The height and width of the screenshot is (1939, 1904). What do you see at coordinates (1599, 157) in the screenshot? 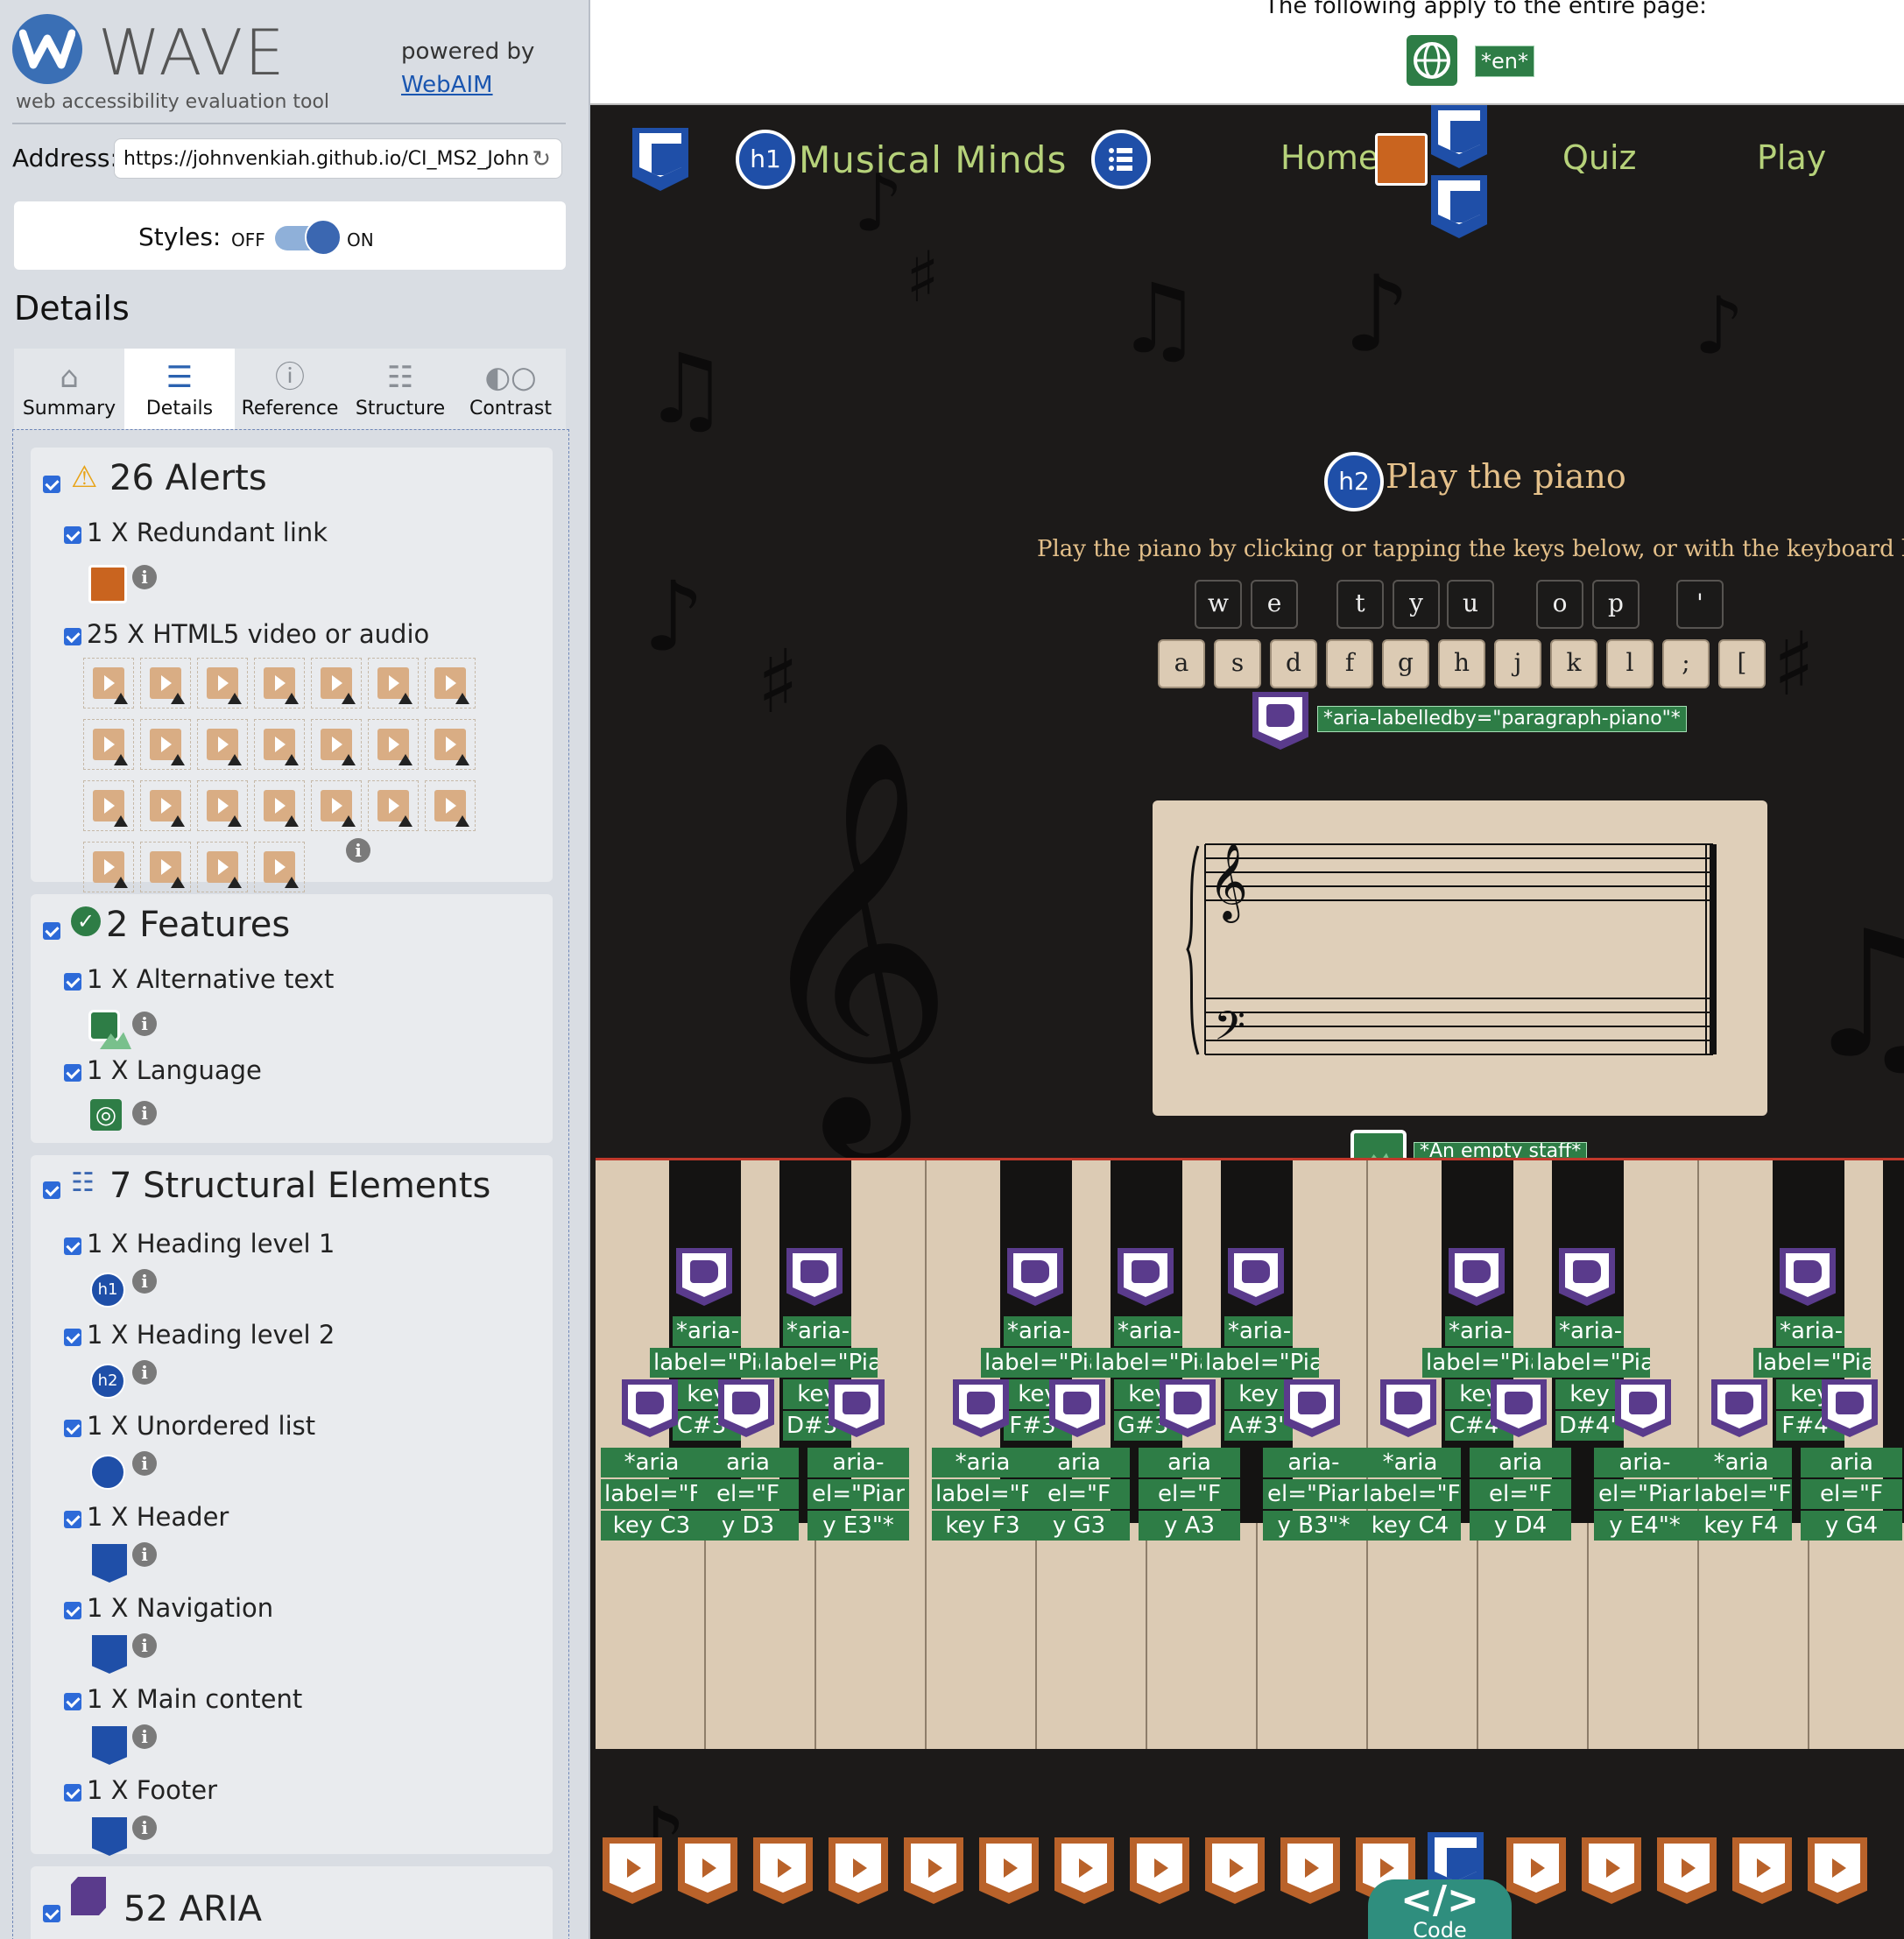
I see `nav-quiz: Quiz` at bounding box center [1599, 157].